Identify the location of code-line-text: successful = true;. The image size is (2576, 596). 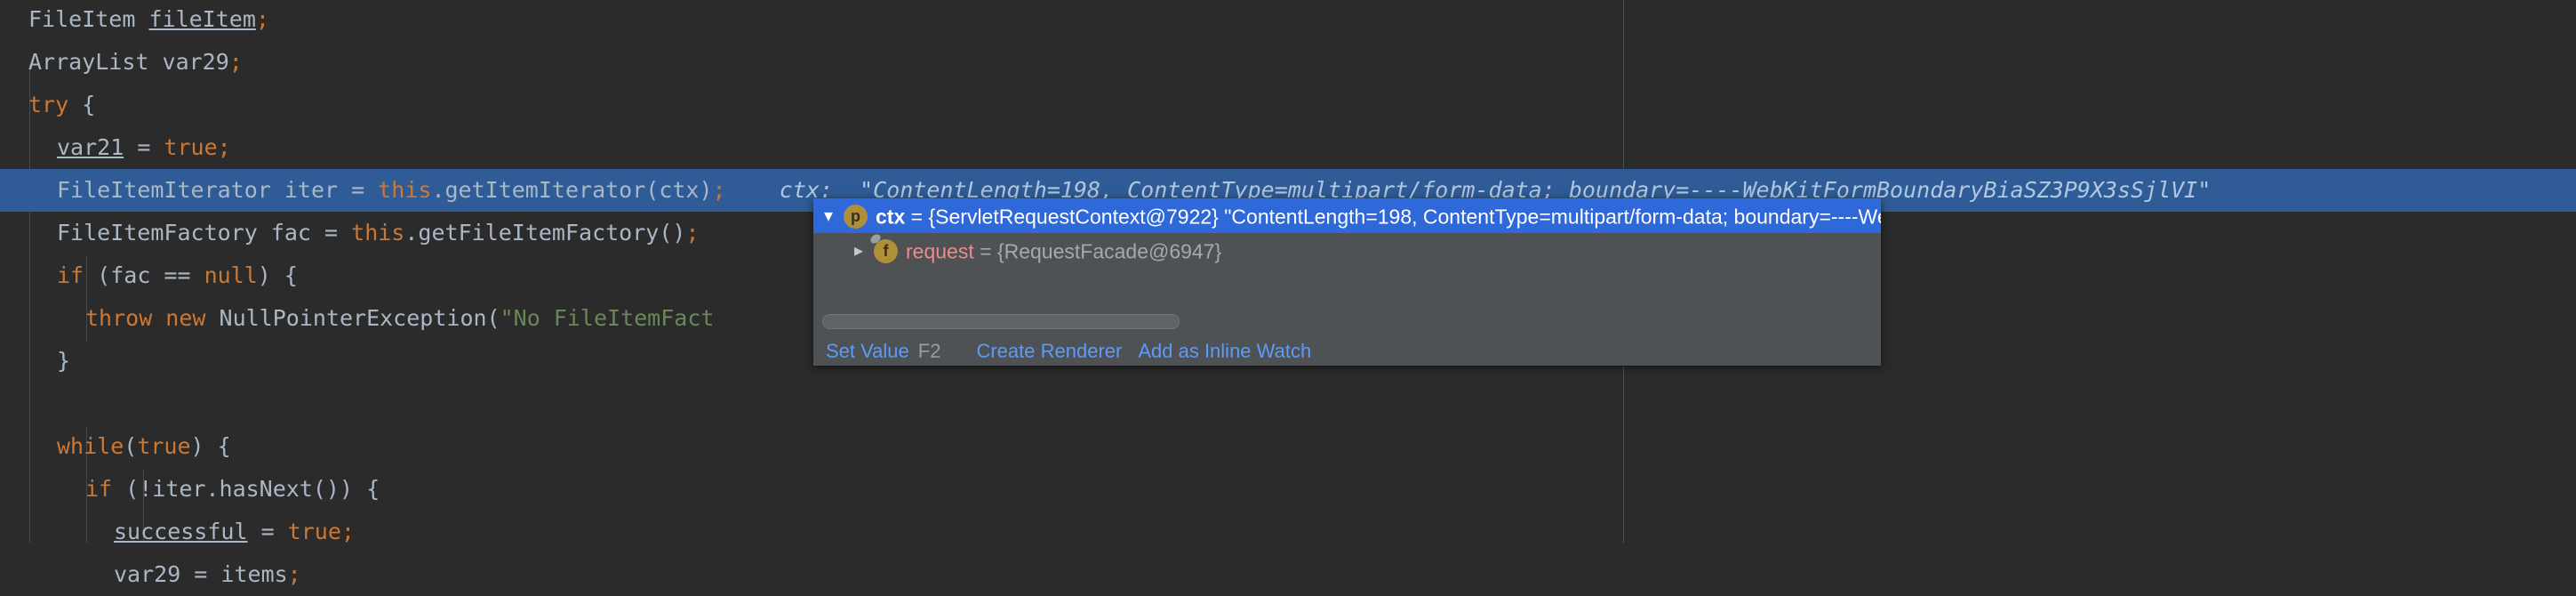
(177, 532).